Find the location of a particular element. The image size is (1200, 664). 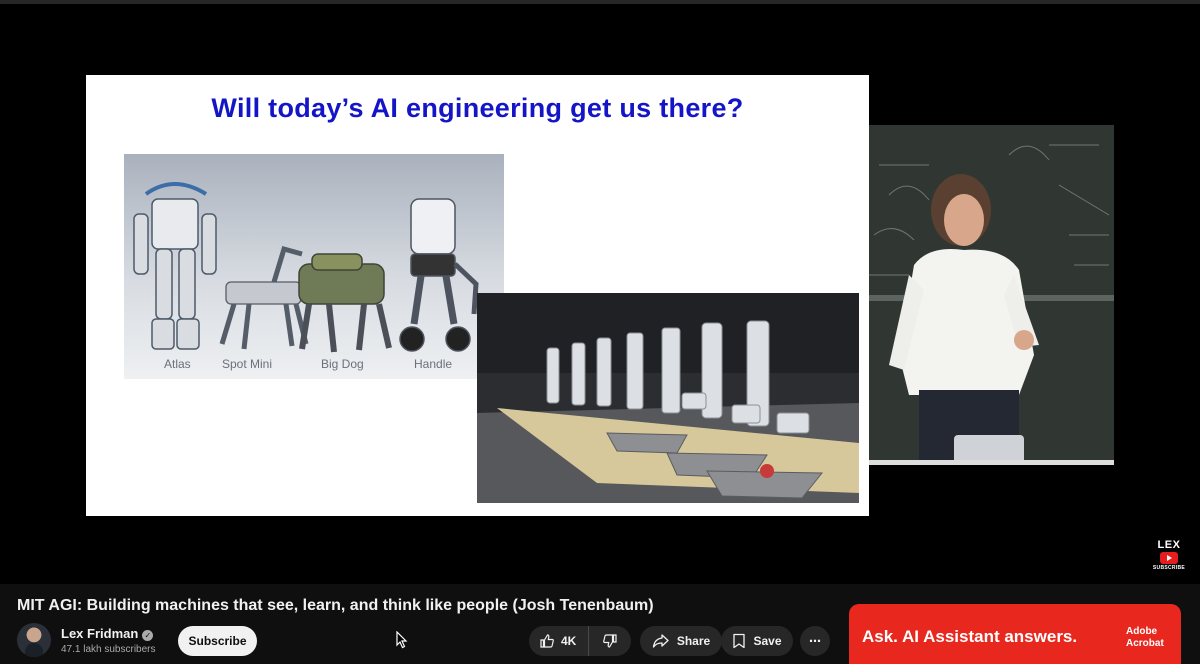

presenter-illustration is located at coordinates (991, 295).